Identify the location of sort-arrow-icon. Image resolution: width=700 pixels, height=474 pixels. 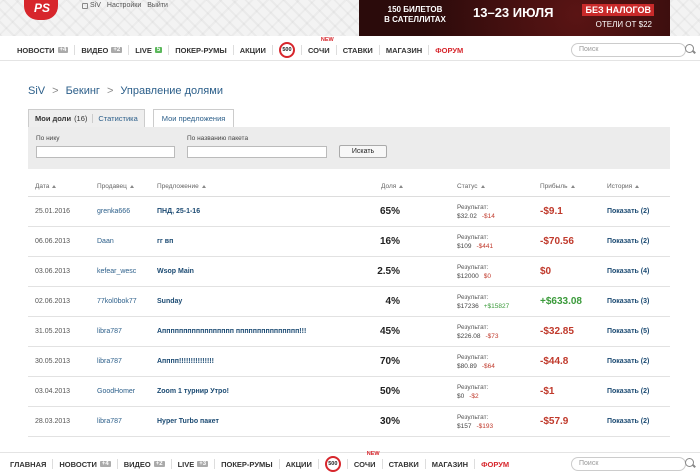
(401, 186).